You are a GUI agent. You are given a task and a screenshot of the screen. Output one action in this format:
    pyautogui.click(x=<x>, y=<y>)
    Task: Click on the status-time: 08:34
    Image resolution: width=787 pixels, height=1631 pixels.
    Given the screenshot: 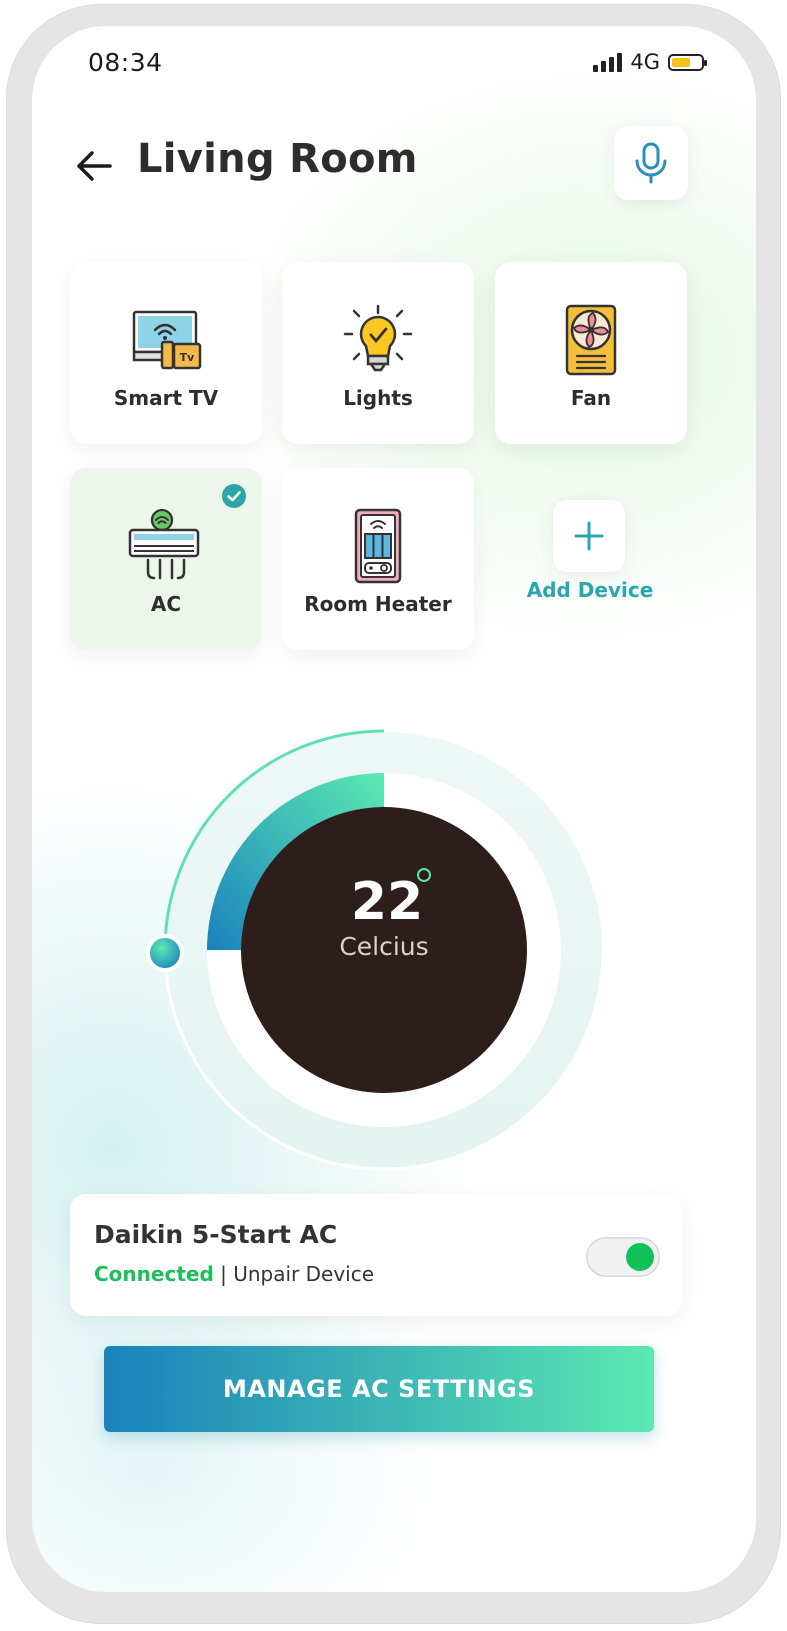 What is the action you would take?
    pyautogui.click(x=125, y=62)
    